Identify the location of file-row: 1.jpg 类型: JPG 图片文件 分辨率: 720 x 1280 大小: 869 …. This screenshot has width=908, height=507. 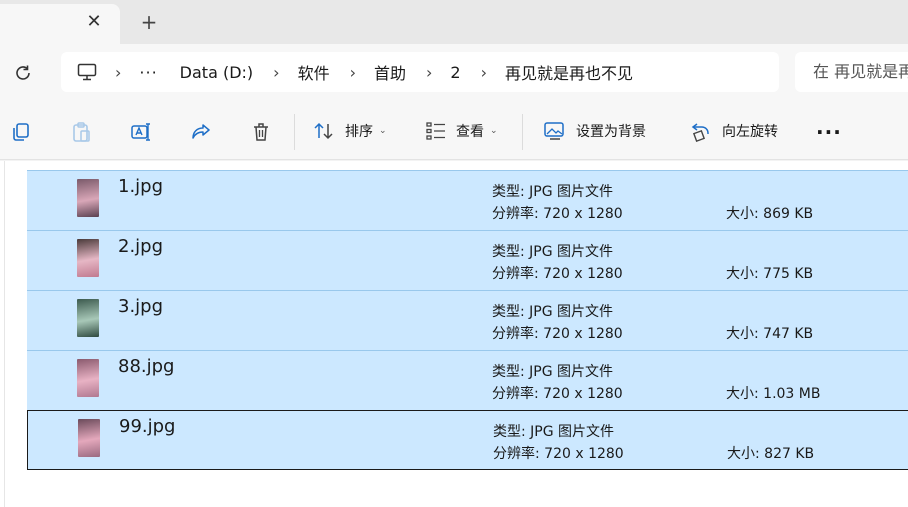
(467, 200).